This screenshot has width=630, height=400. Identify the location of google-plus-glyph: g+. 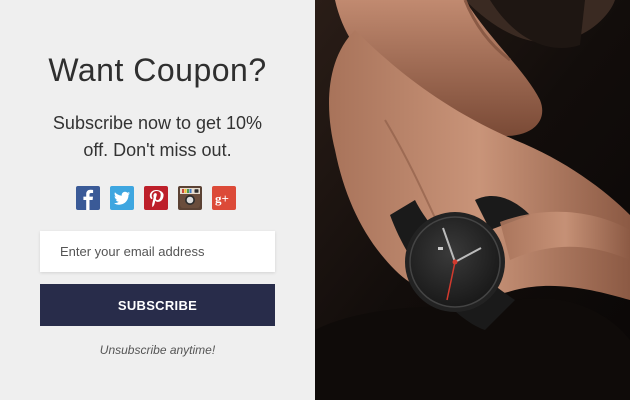
(222, 198).